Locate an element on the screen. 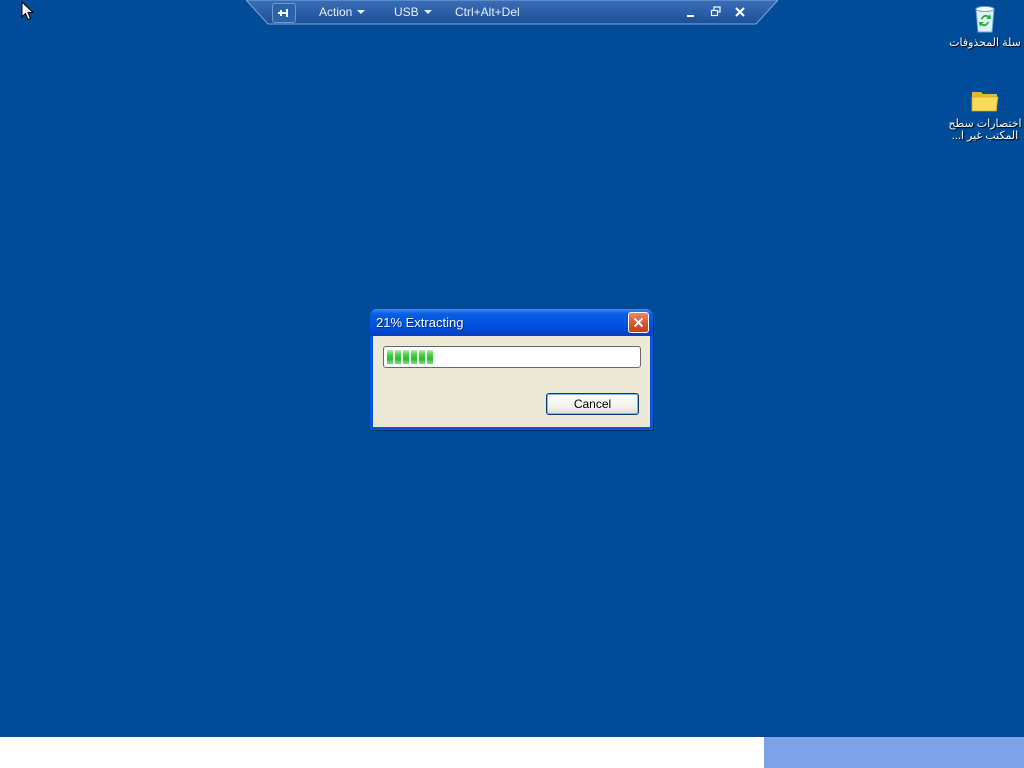  ctrl-alt-del-label: Ctrl+Alt+Del is located at coordinates (487, 12).